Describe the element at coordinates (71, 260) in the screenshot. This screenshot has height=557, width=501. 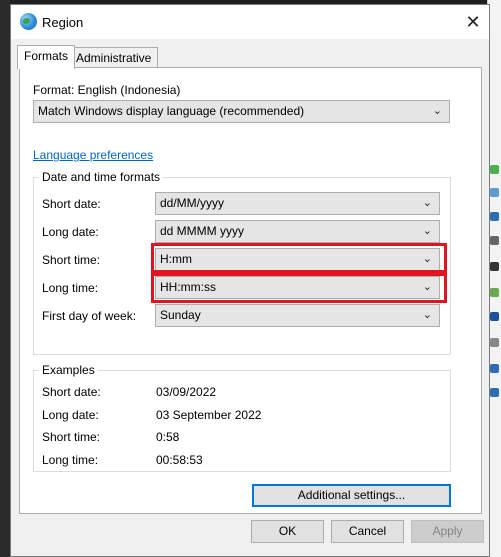
I see `short-time-label: Short time:` at that location.